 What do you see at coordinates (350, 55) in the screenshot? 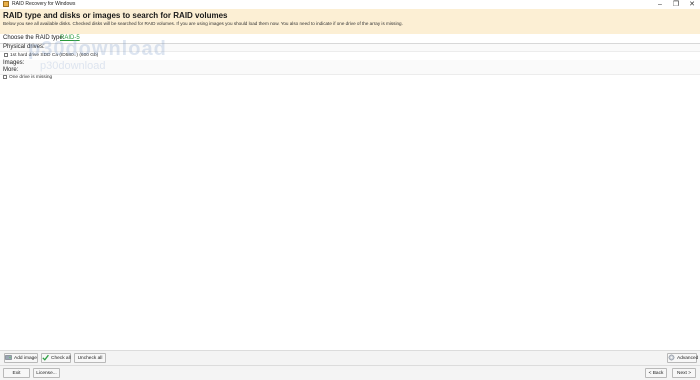
I see `list-item: 1st hard drive SDD Ca (ID580..) (600 Gb)` at bounding box center [350, 55].